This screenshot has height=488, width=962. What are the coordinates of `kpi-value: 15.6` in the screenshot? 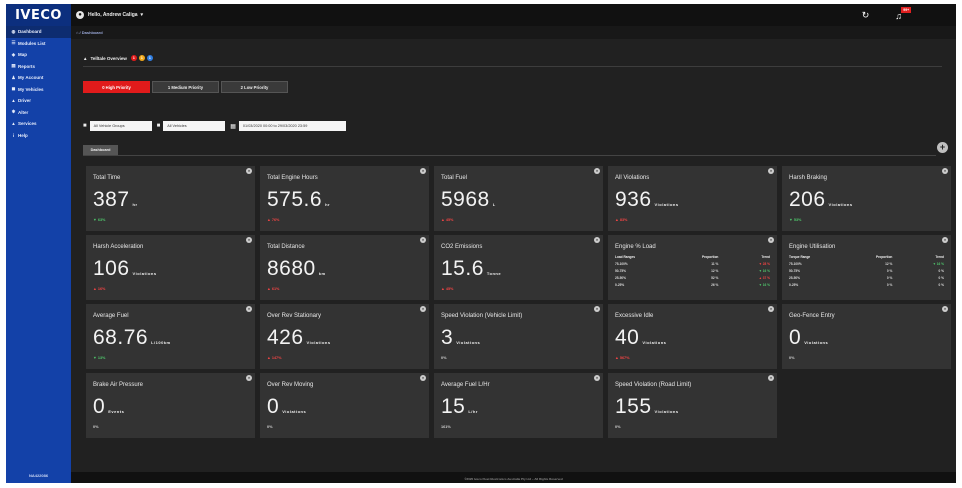 It's located at (462, 268).